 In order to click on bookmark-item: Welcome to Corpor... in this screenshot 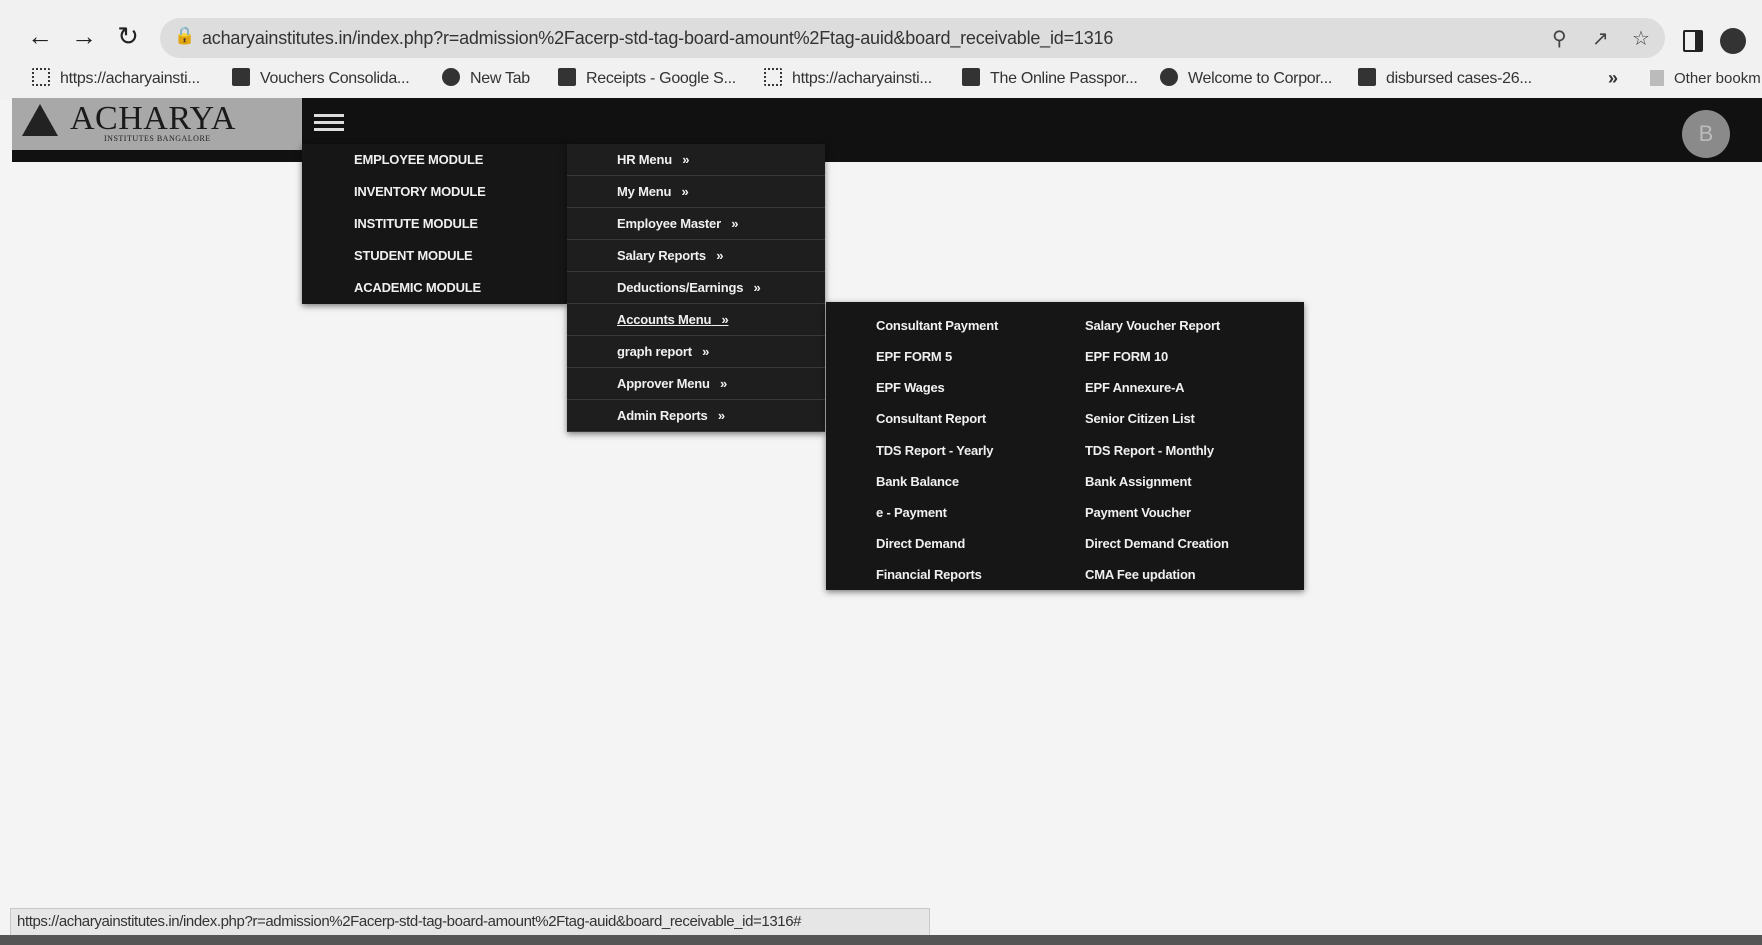, I will do `click(1246, 78)`.